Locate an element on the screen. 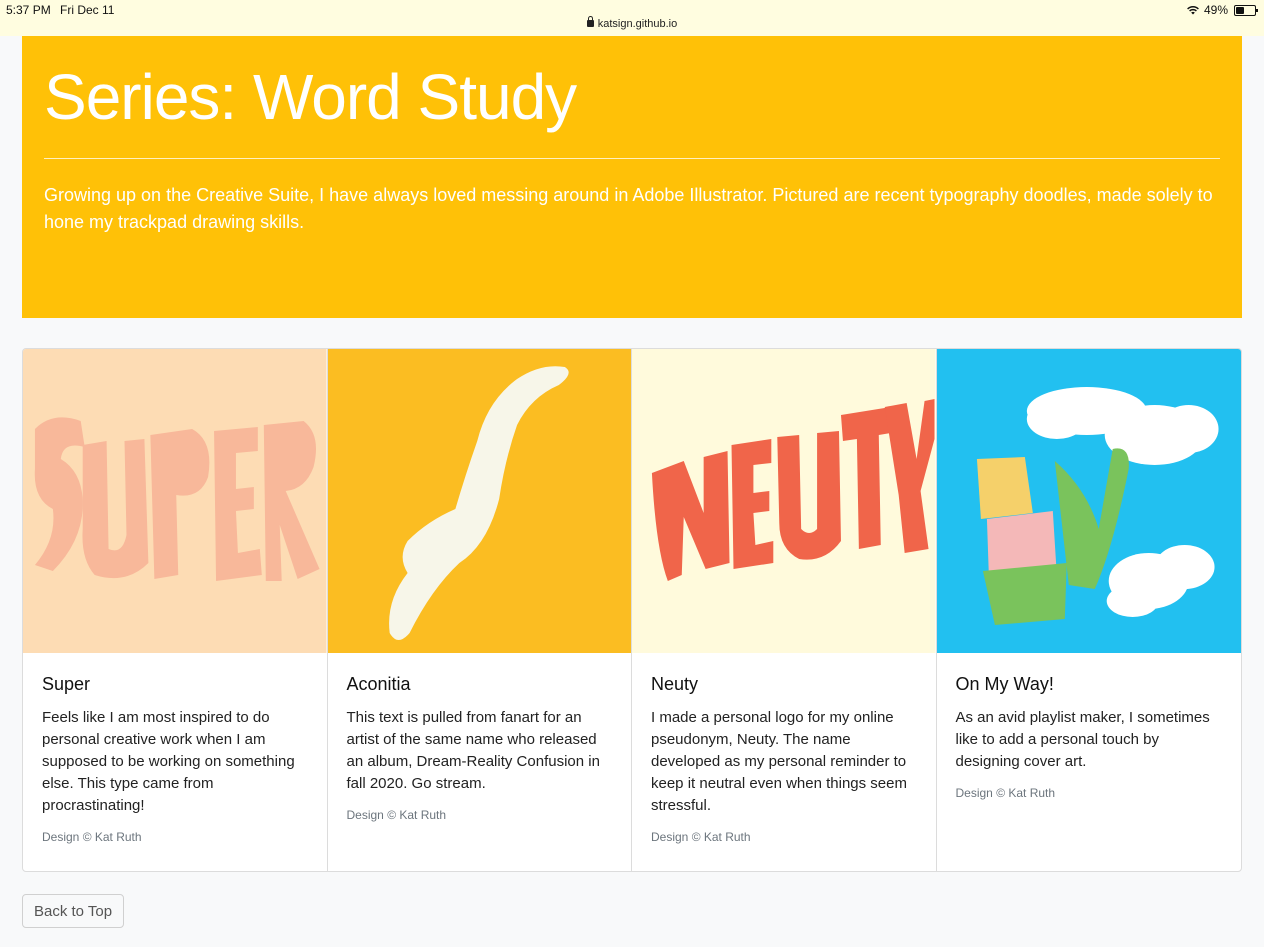 The width and height of the screenshot is (1264, 947). on-my-way-artwork is located at coordinates (1088, 501).